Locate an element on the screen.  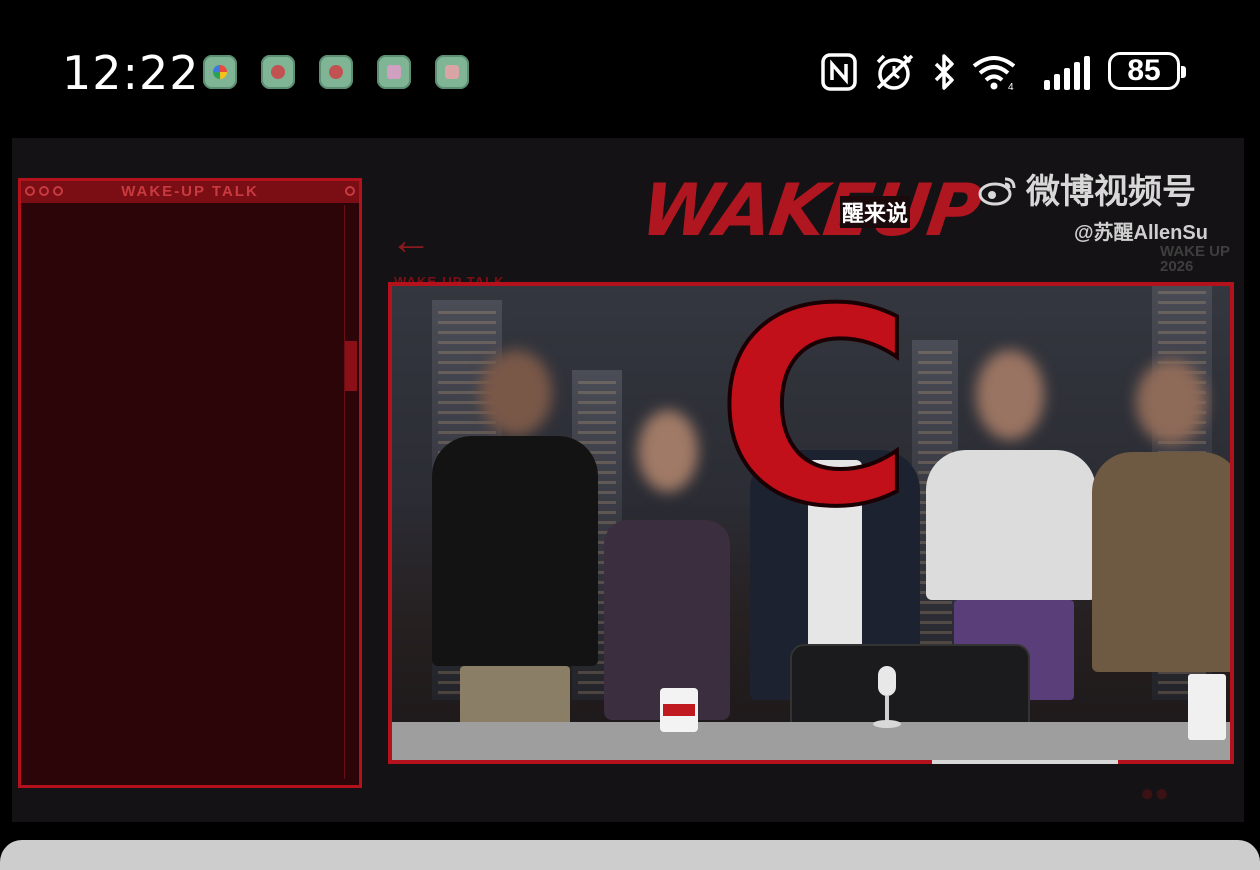
arrow-left-icon: ← is located at coordinates (411, 239).